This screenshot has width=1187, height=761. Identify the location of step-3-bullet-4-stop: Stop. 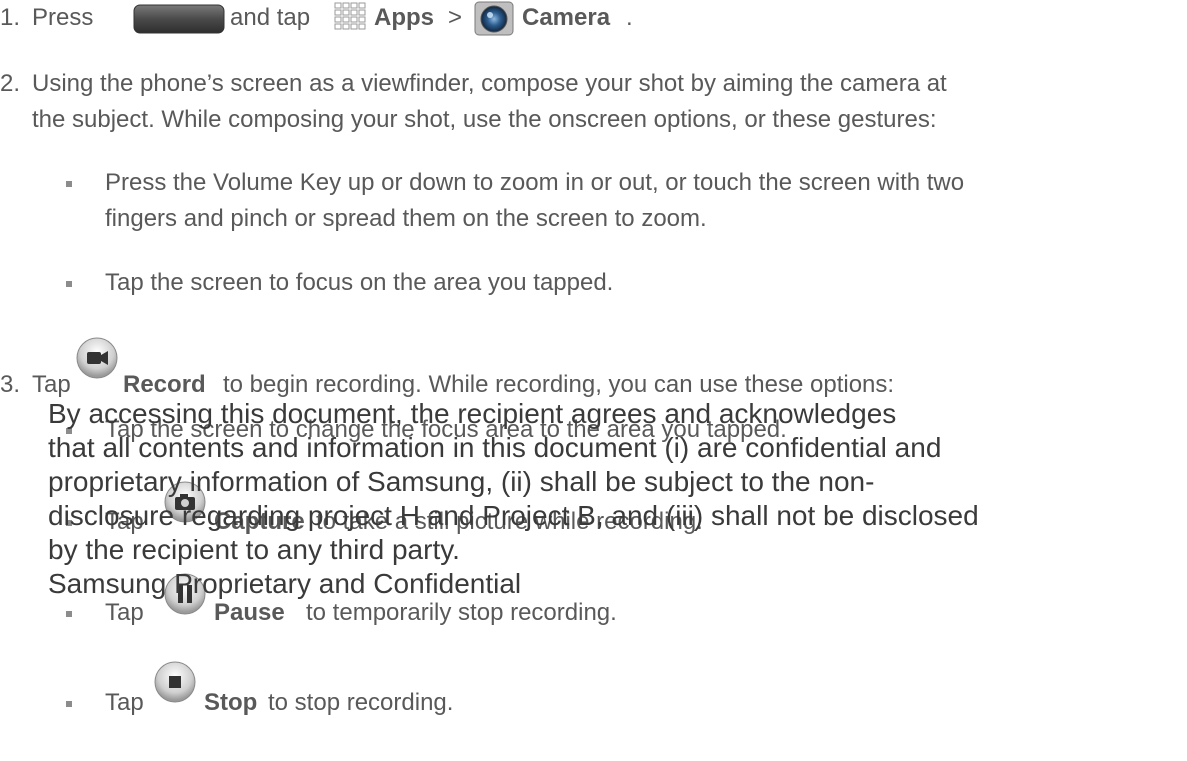
(231, 702).